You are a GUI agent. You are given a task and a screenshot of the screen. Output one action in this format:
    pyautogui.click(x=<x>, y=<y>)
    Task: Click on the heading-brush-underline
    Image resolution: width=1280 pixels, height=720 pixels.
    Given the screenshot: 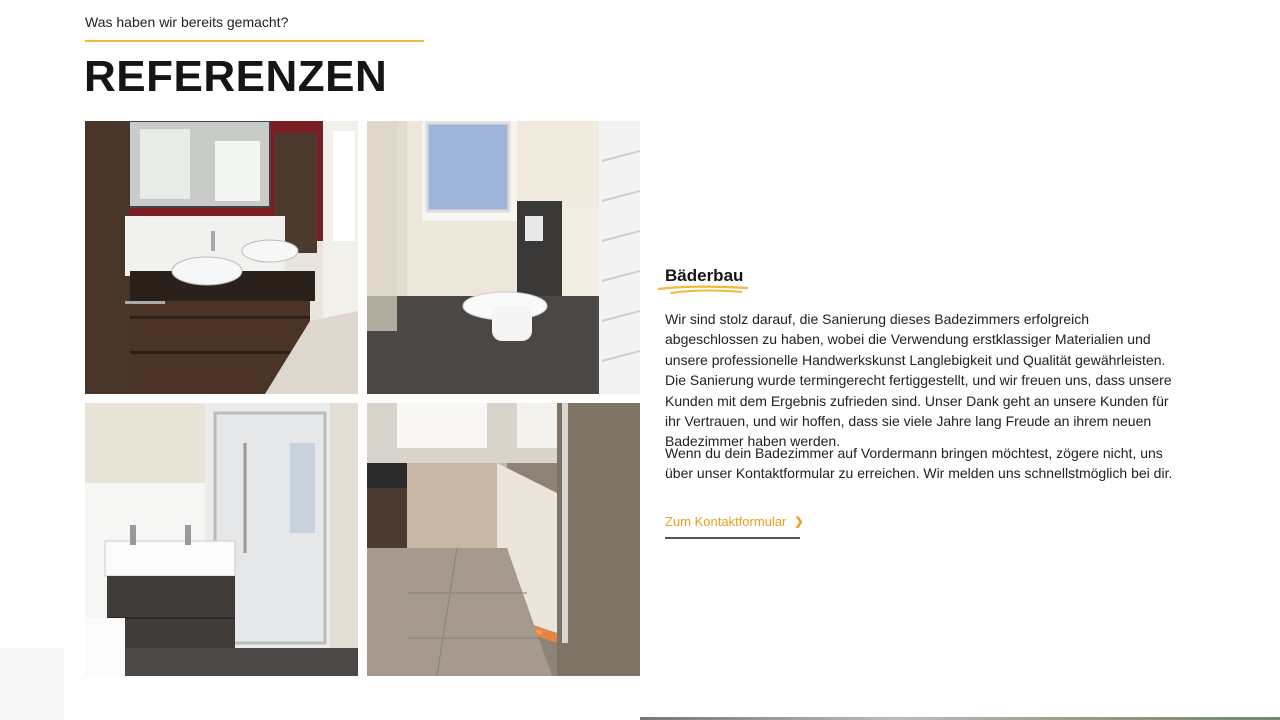 What is the action you would take?
    pyautogui.click(x=703, y=289)
    